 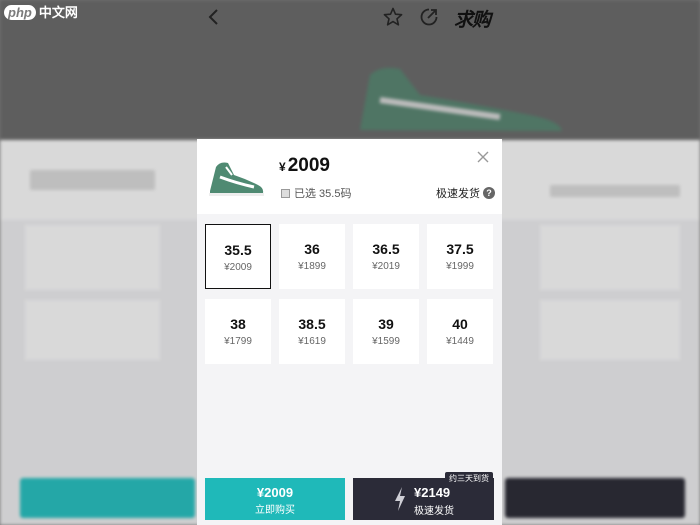 I want to click on size-price: ¥1899, so click(x=312, y=266).